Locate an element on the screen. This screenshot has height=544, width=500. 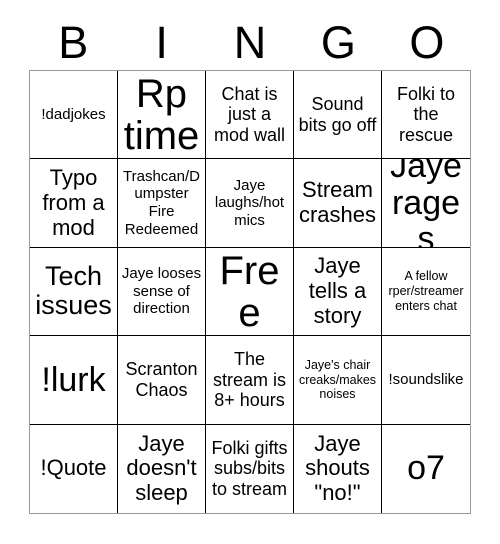
bingo-cell: Jaye doesn't sleep is located at coordinates (162, 468).